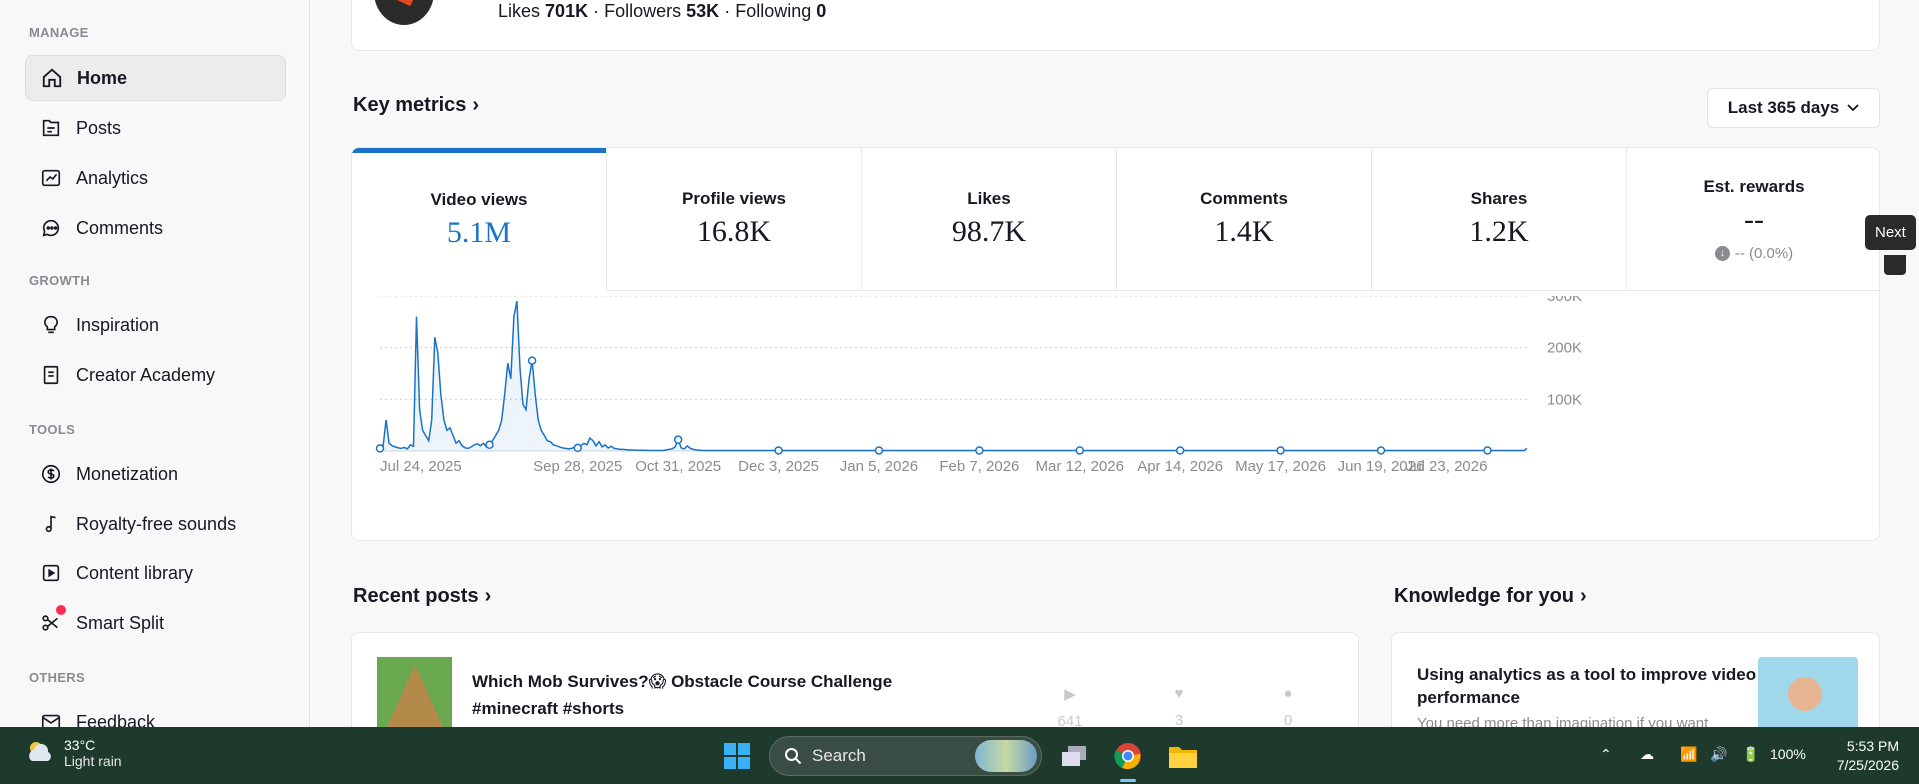 Image resolution: width=1919 pixels, height=784 pixels. I want to click on tab-profile-views: Profile views 16.8K, so click(734, 219).